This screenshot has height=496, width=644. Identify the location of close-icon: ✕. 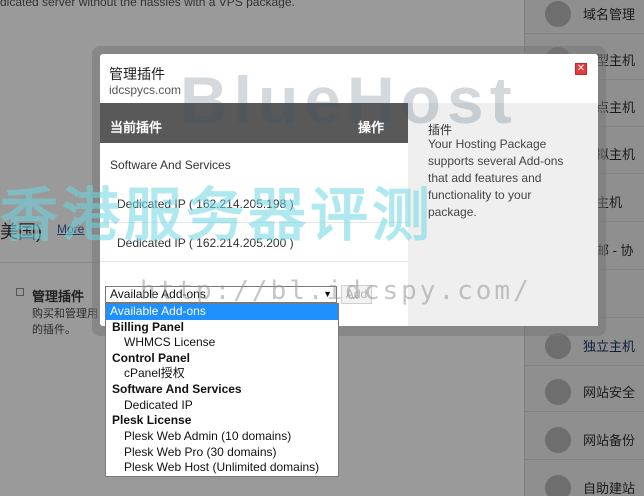
(581, 69).